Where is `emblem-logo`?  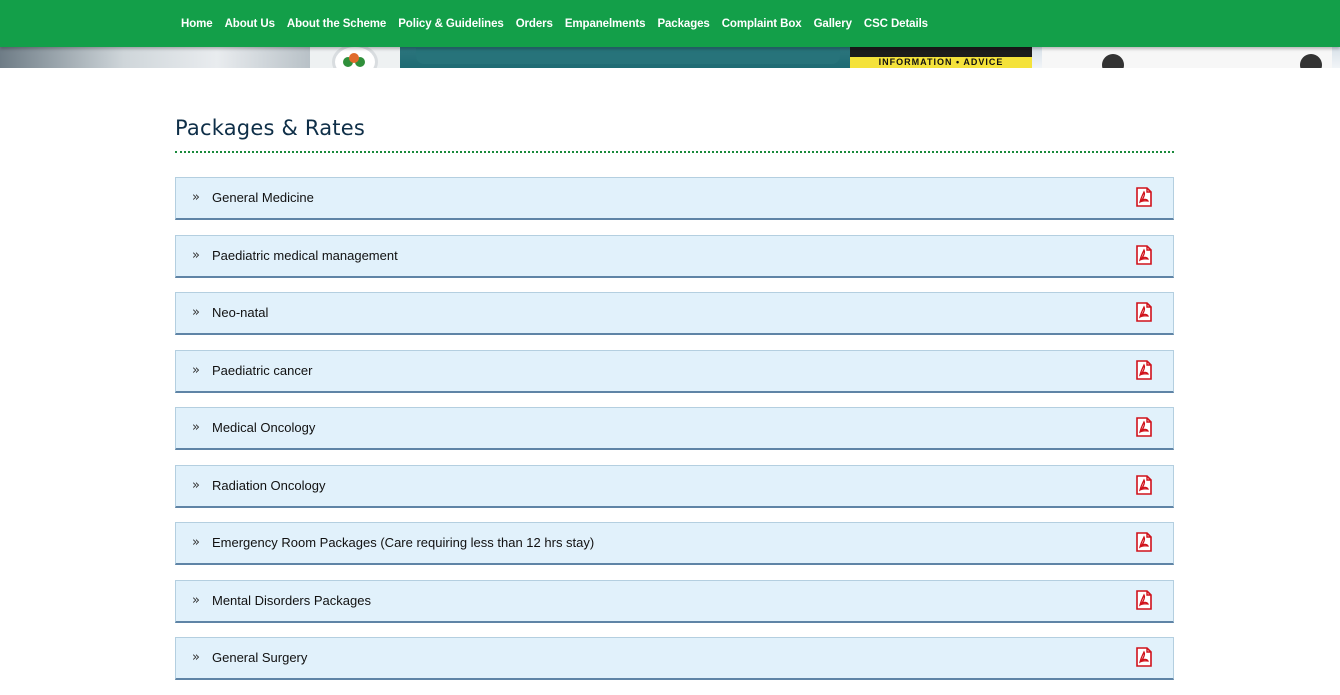 emblem-logo is located at coordinates (355, 56).